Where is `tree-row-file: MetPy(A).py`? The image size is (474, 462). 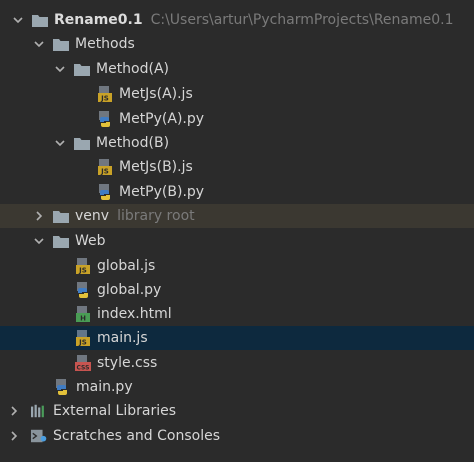 tree-row-file: MetPy(A).py is located at coordinates (237, 119).